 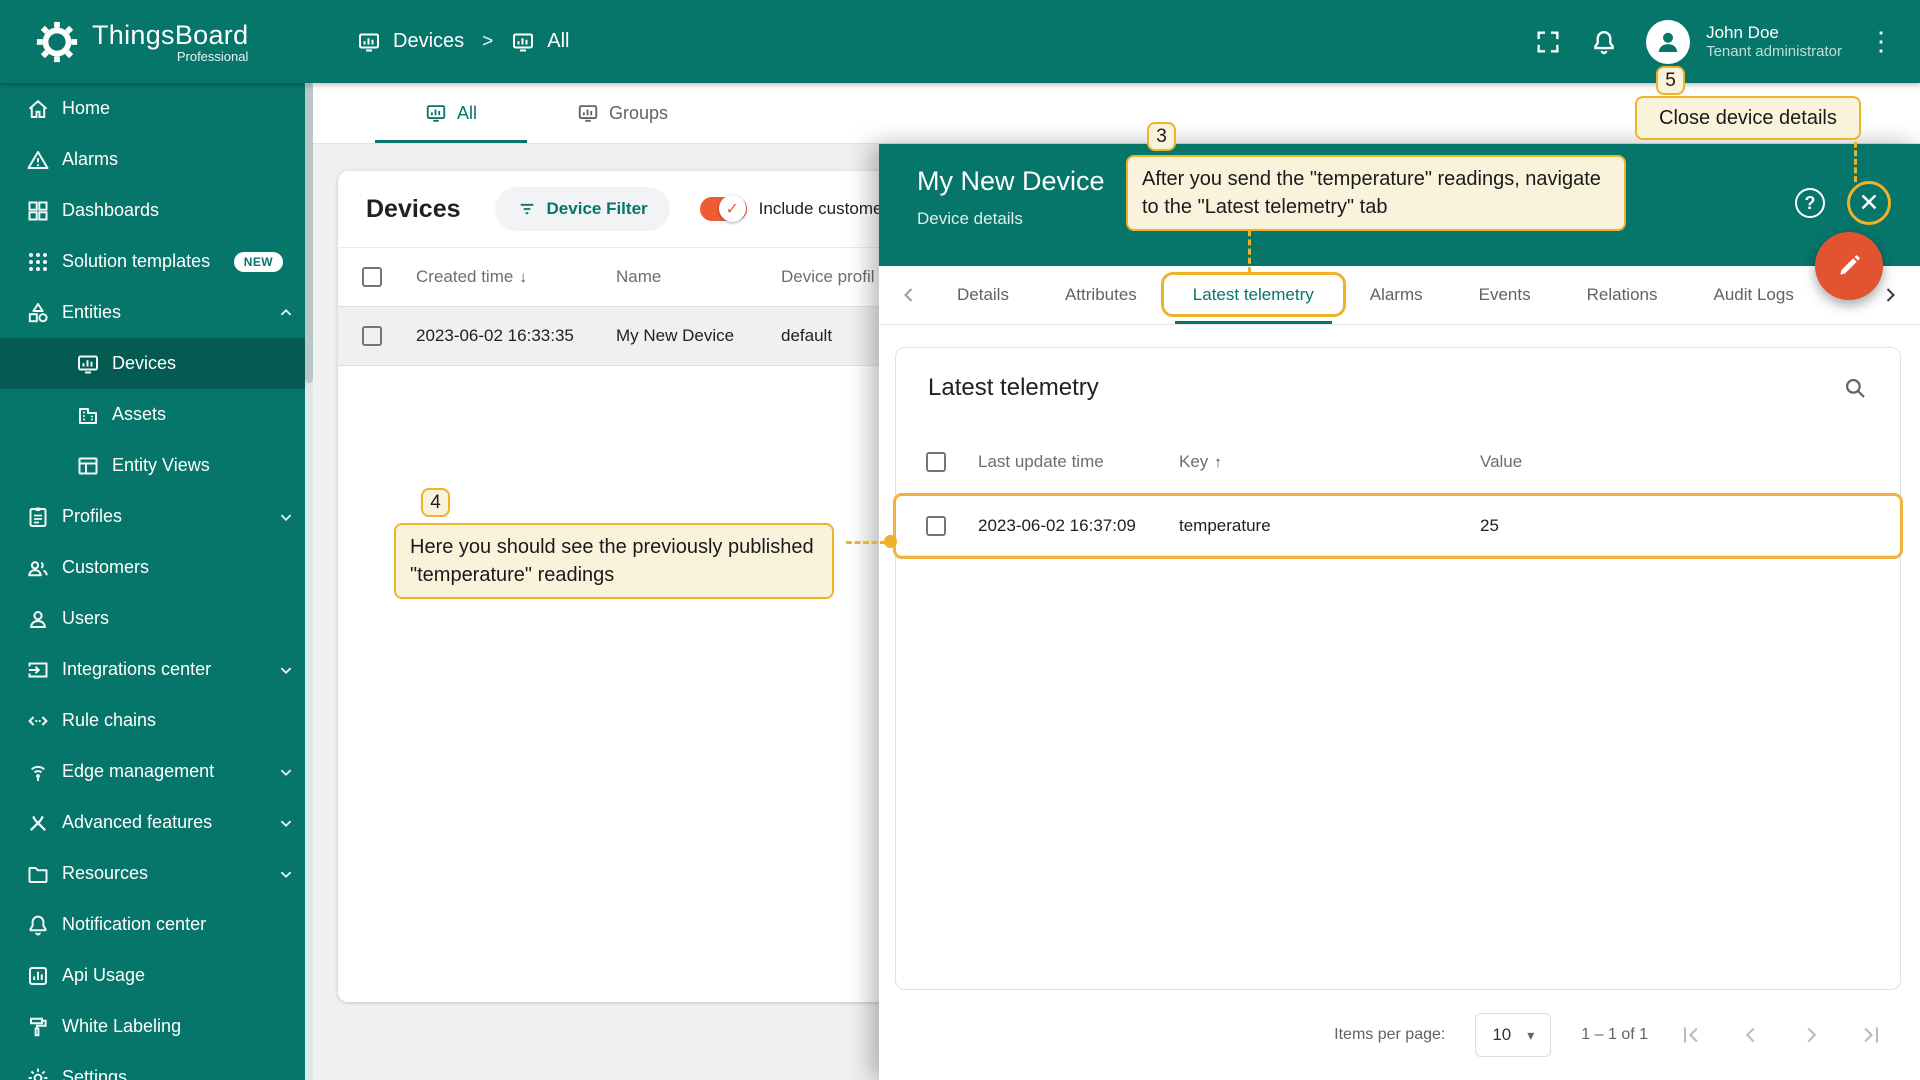 What do you see at coordinates (1881, 41) in the screenshot?
I see `more-menu-button: ⋮` at bounding box center [1881, 41].